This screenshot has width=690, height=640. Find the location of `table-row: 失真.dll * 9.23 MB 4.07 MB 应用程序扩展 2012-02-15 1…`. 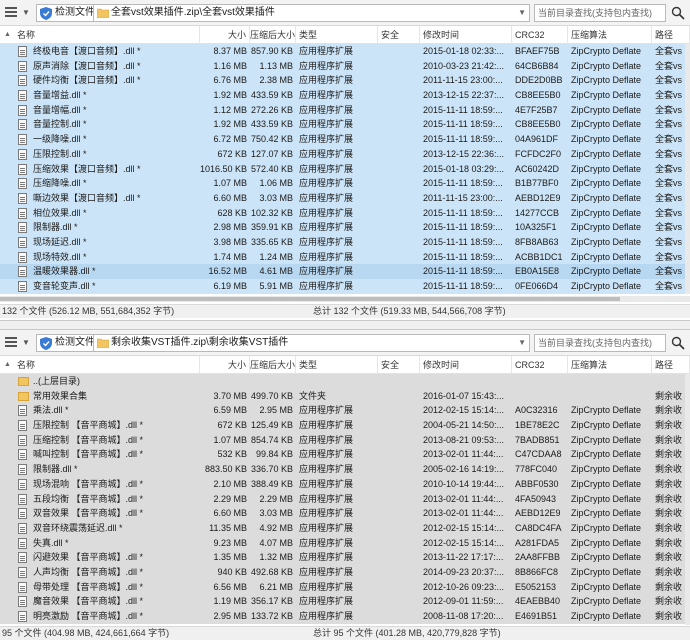

table-row: 失真.dll * 9.23 MB 4.07 MB 应用程序扩展 2012-02-15 1… is located at coordinates (345, 543).